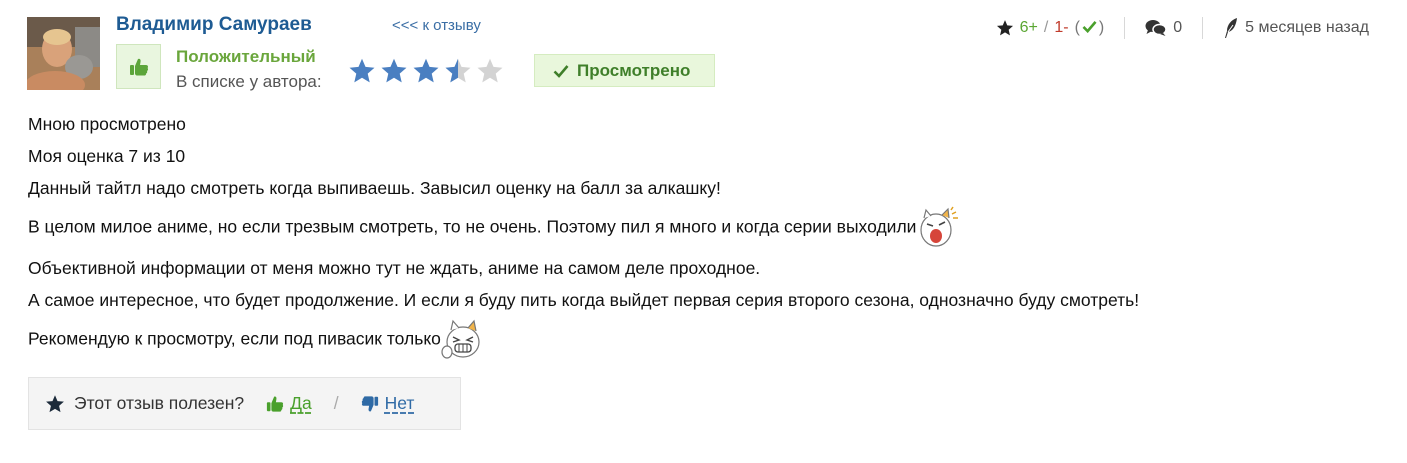 This screenshot has width=1407, height=463. Describe the element at coordinates (1050, 28) in the screenshot. I see `vote-score: 6+ / 1- ()` at that location.